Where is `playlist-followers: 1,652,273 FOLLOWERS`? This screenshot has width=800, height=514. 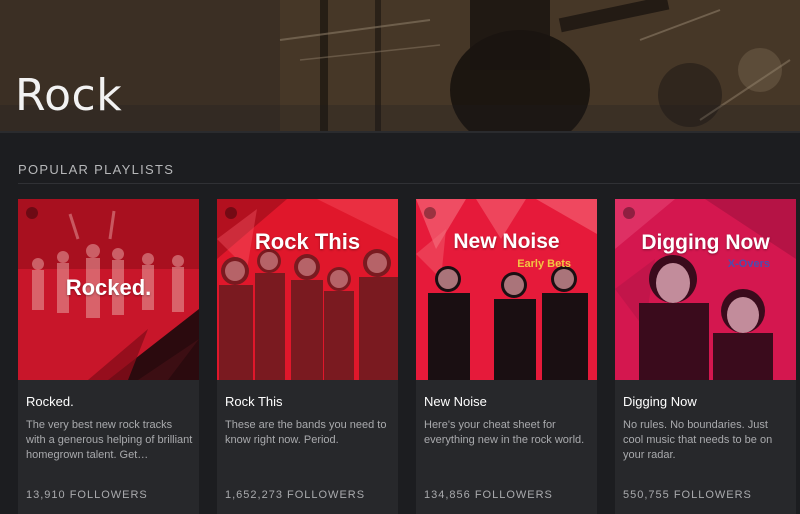 playlist-followers: 1,652,273 FOLLOWERS is located at coordinates (295, 495).